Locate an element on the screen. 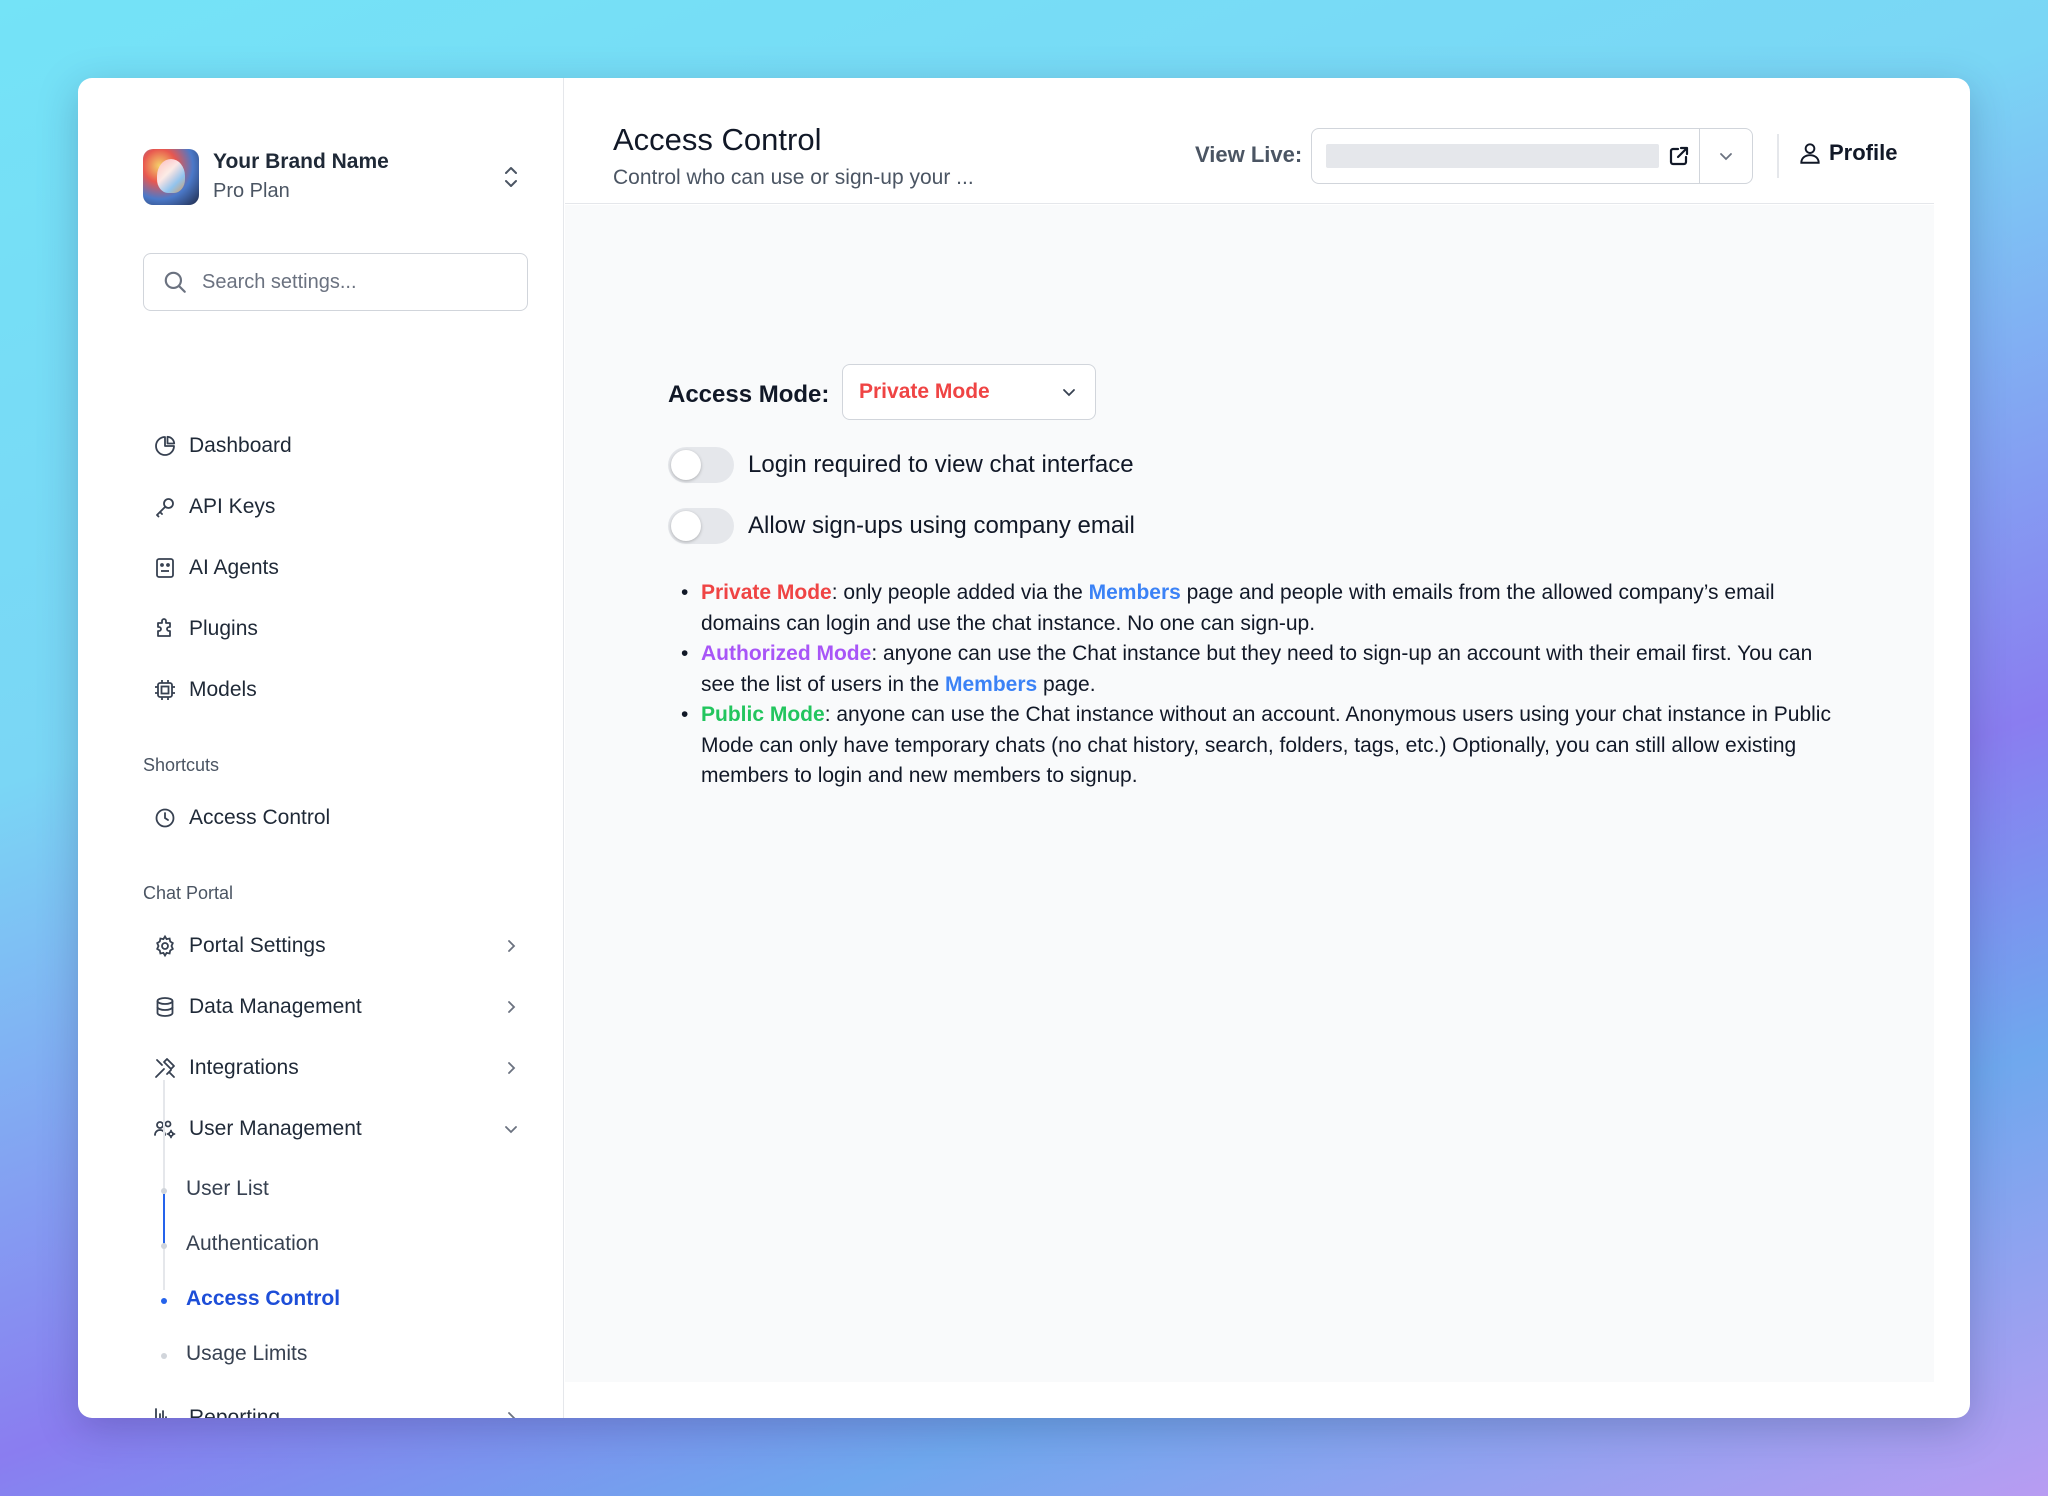 Image resolution: width=2048 pixels, height=1496 pixels. brand-plan: Pro Plan is located at coordinates (251, 191).